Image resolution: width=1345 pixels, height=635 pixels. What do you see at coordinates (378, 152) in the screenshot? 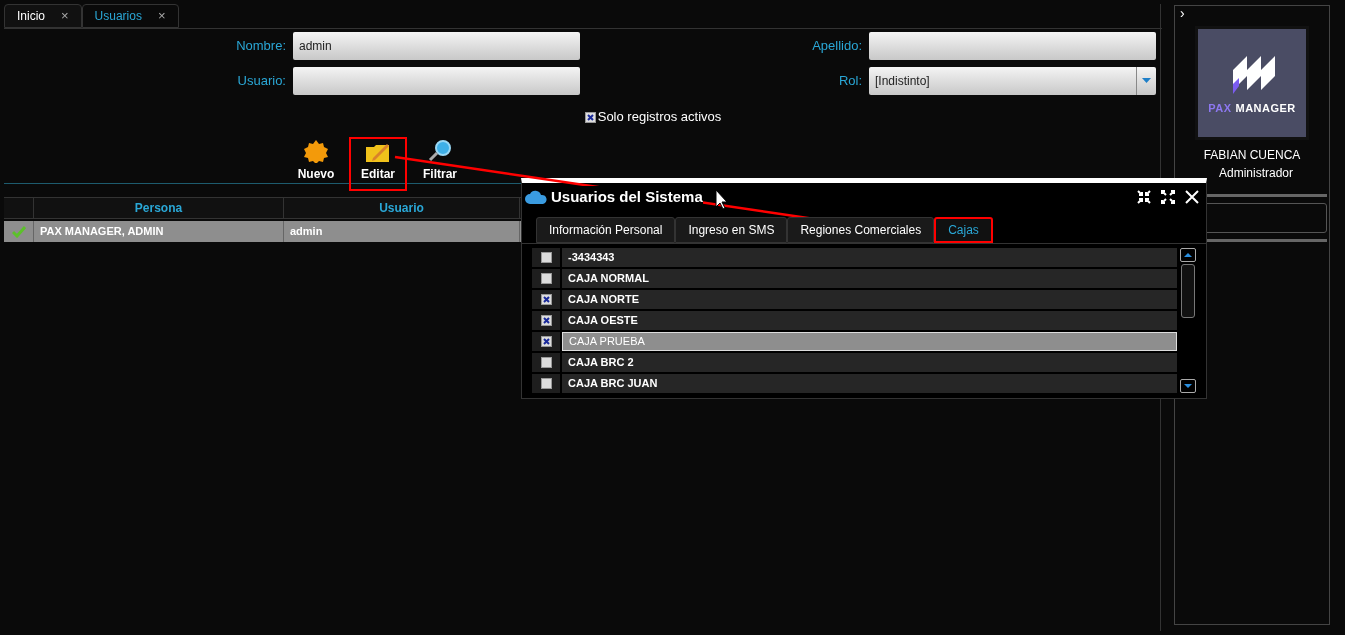
I see `folder-pencil-icon` at bounding box center [378, 152].